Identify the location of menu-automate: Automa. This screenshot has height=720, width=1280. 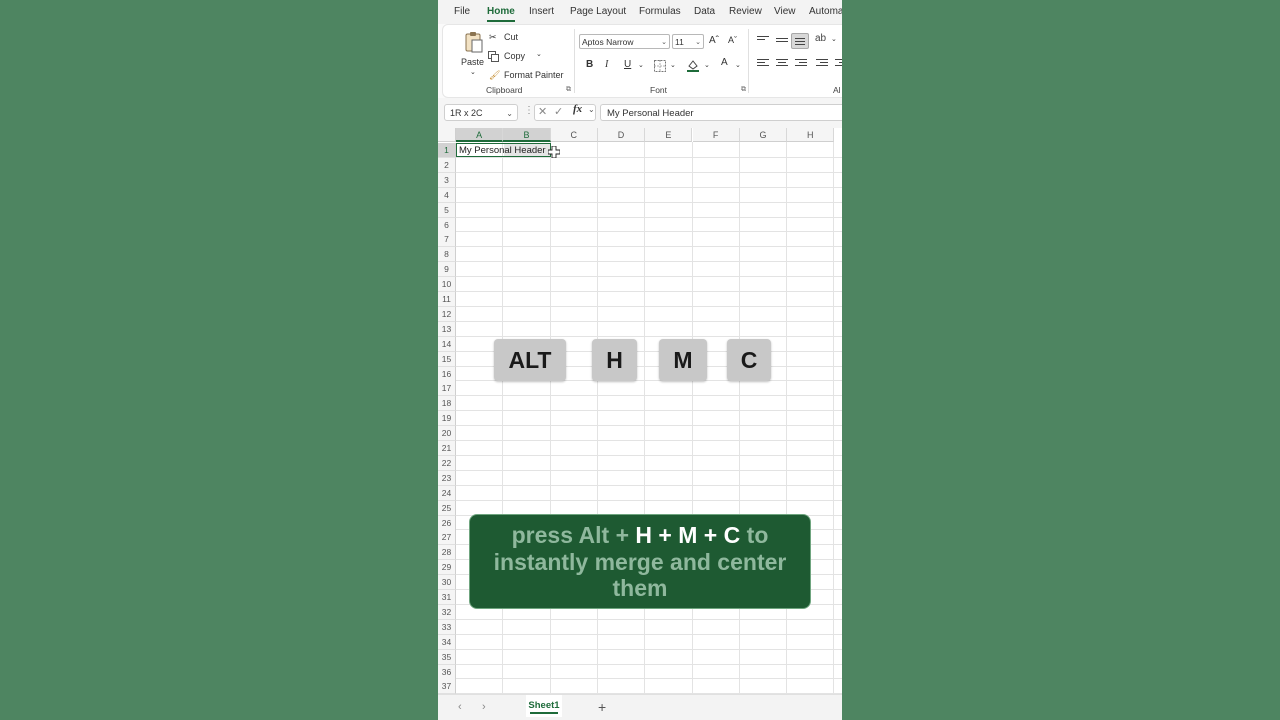
(825, 11).